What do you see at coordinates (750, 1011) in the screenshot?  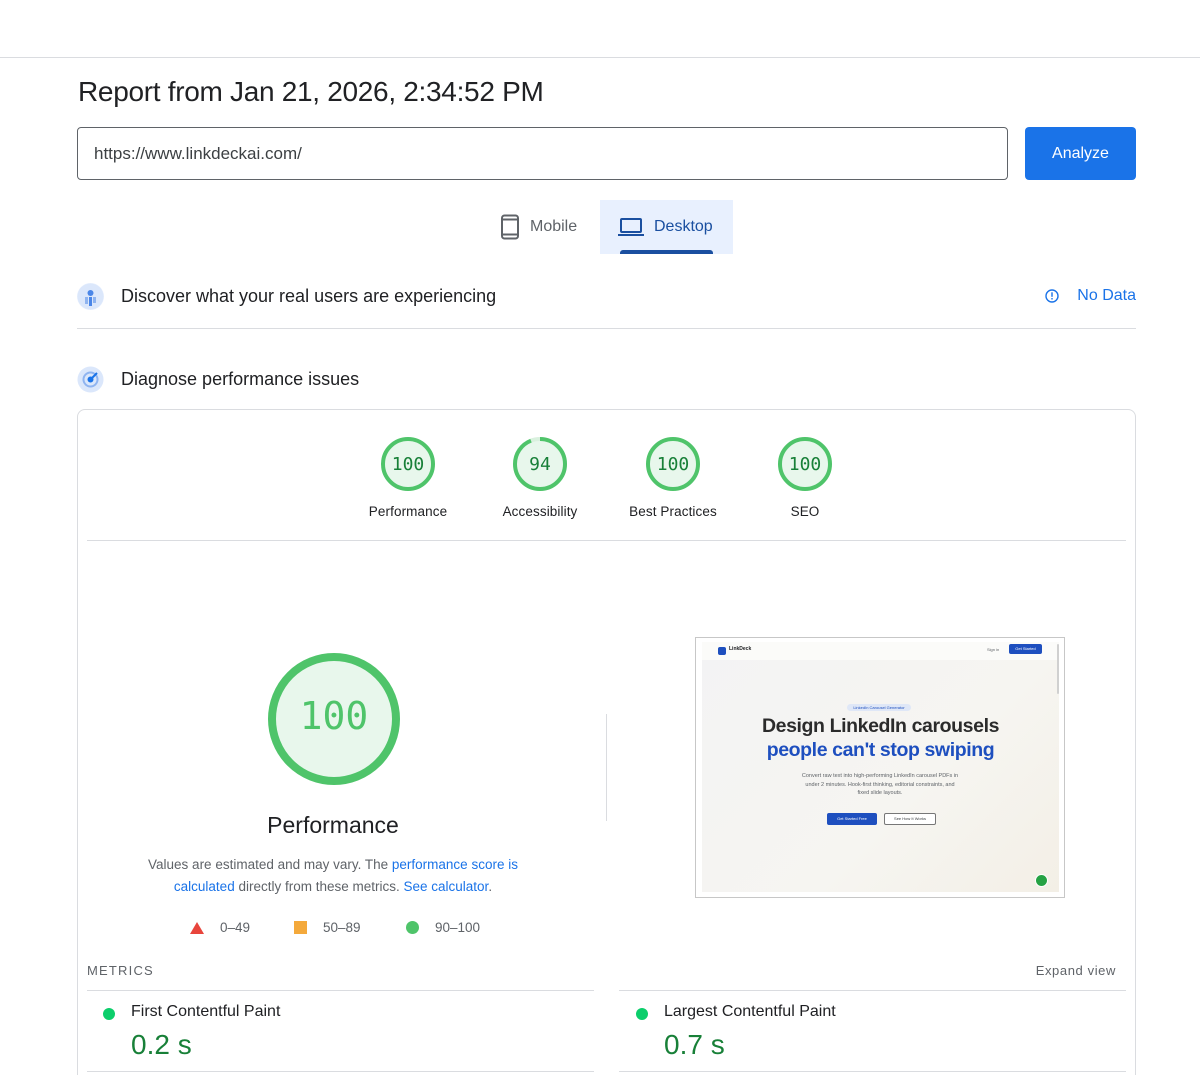 I see `metric-name: Largest Contentful Paint` at bounding box center [750, 1011].